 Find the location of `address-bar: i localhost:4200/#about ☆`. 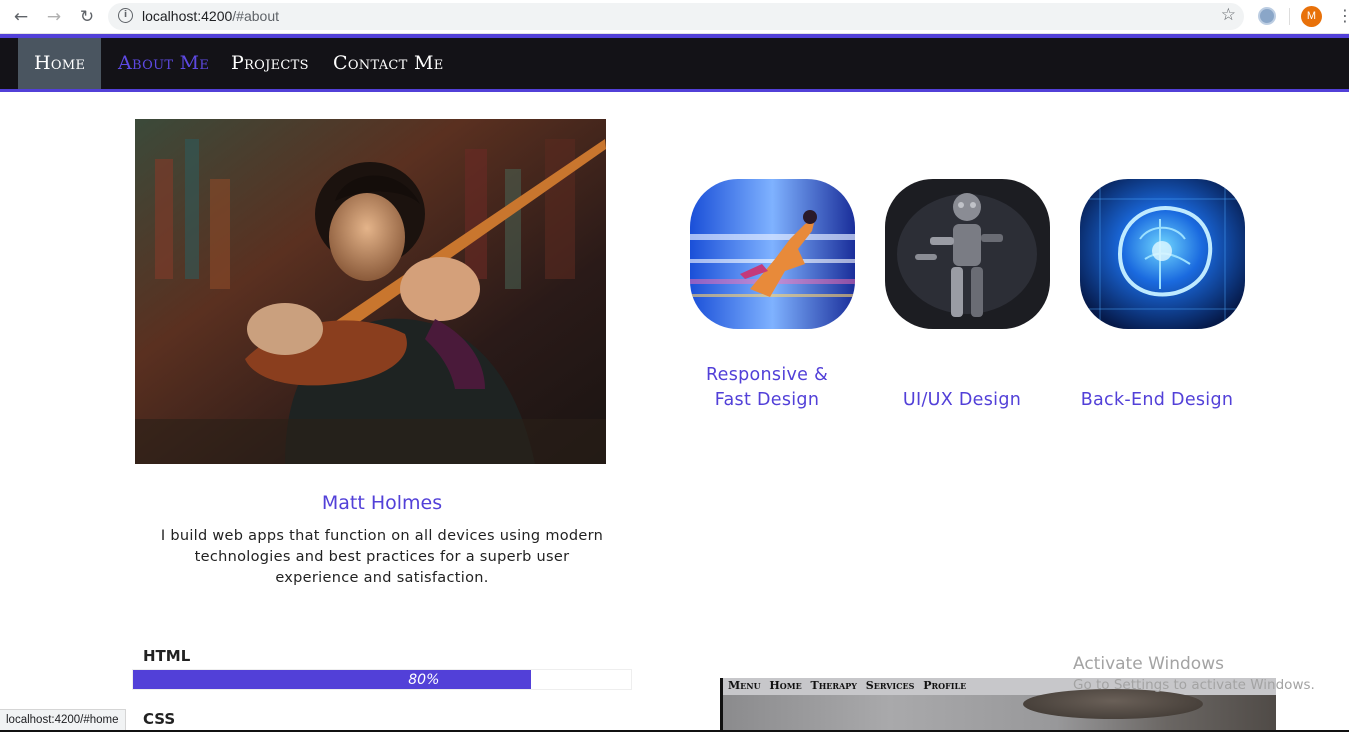

address-bar: i localhost:4200/#about ☆ is located at coordinates (676, 16).